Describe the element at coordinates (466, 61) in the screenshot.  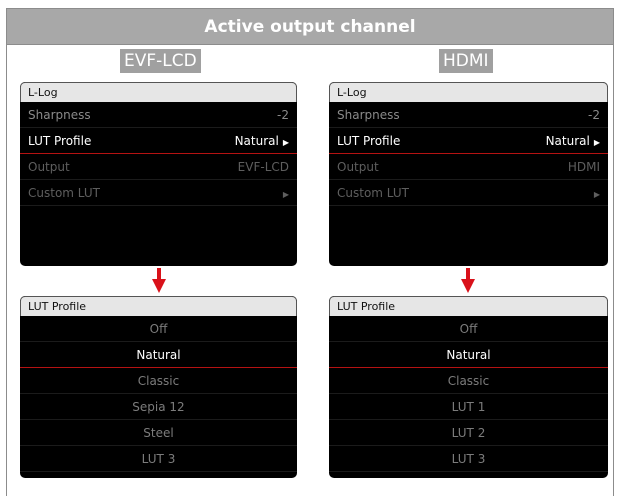
I see `channel-label-hdmi: HDMI` at that location.